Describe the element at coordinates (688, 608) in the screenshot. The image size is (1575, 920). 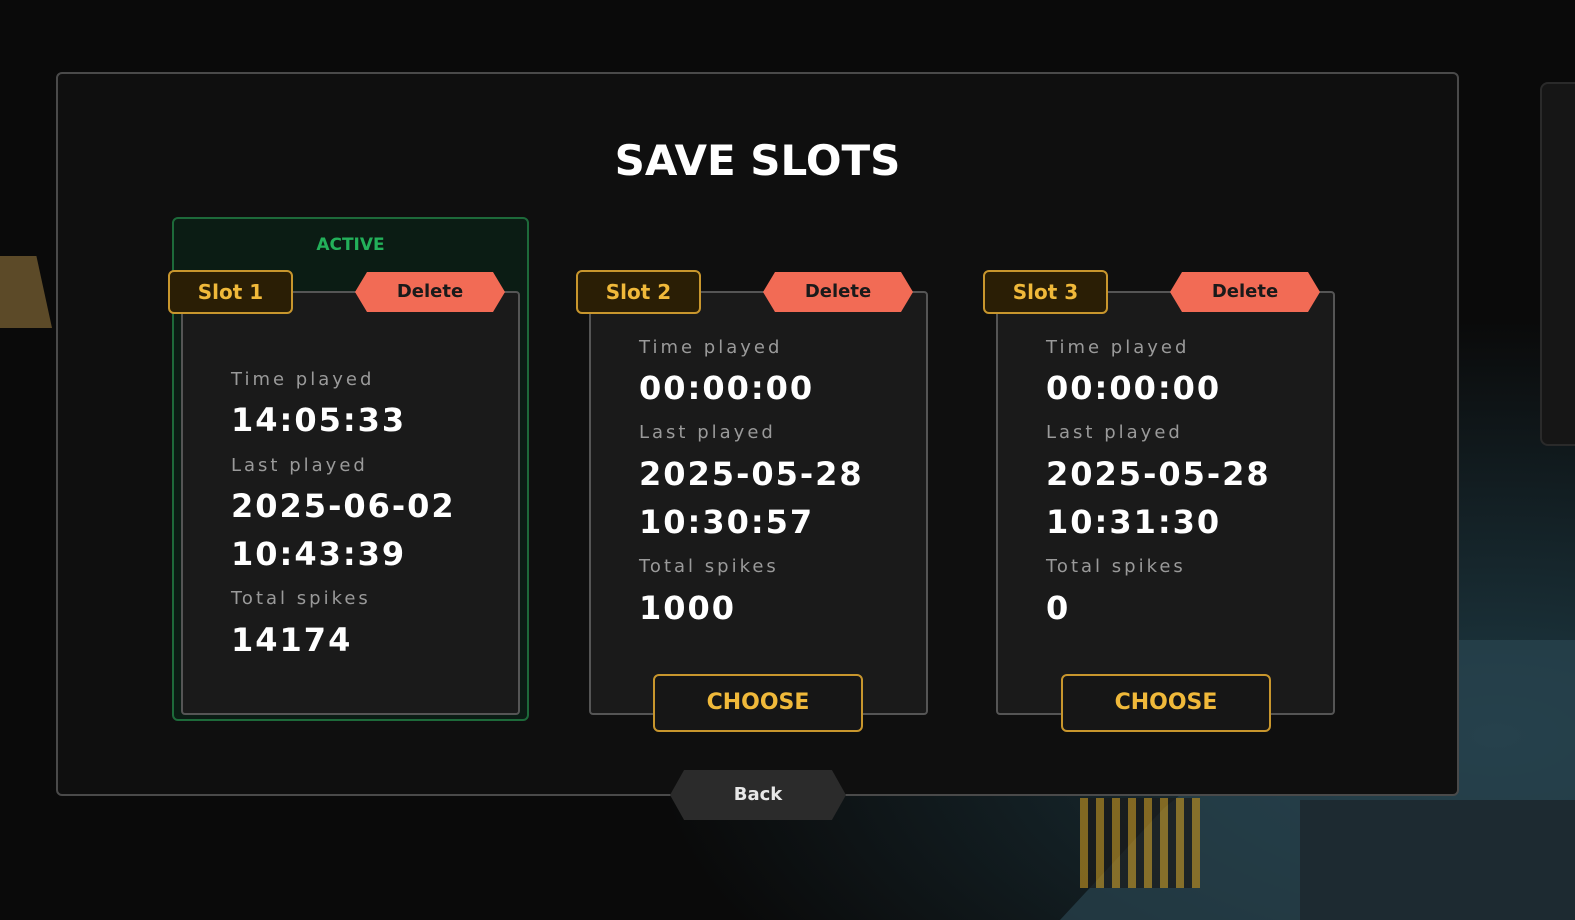
I see `total-spikes-value: 1000` at that location.